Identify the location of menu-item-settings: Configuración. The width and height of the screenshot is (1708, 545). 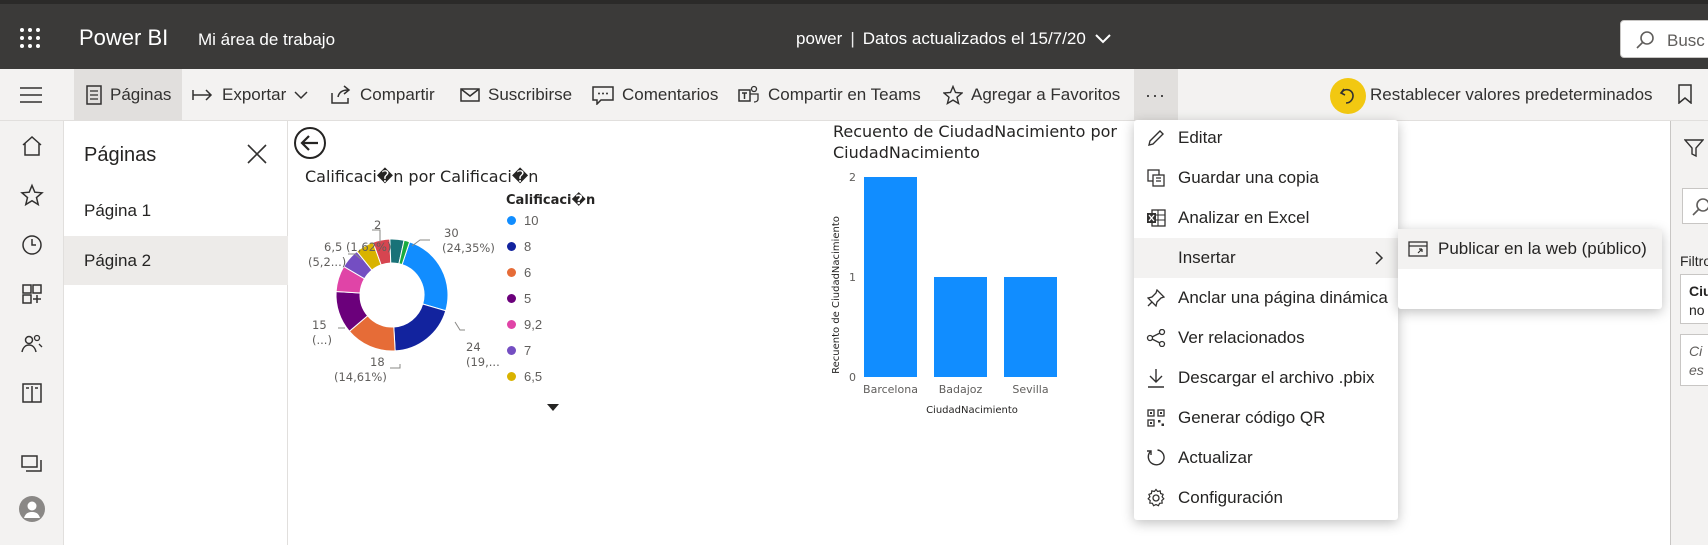
(1266, 498).